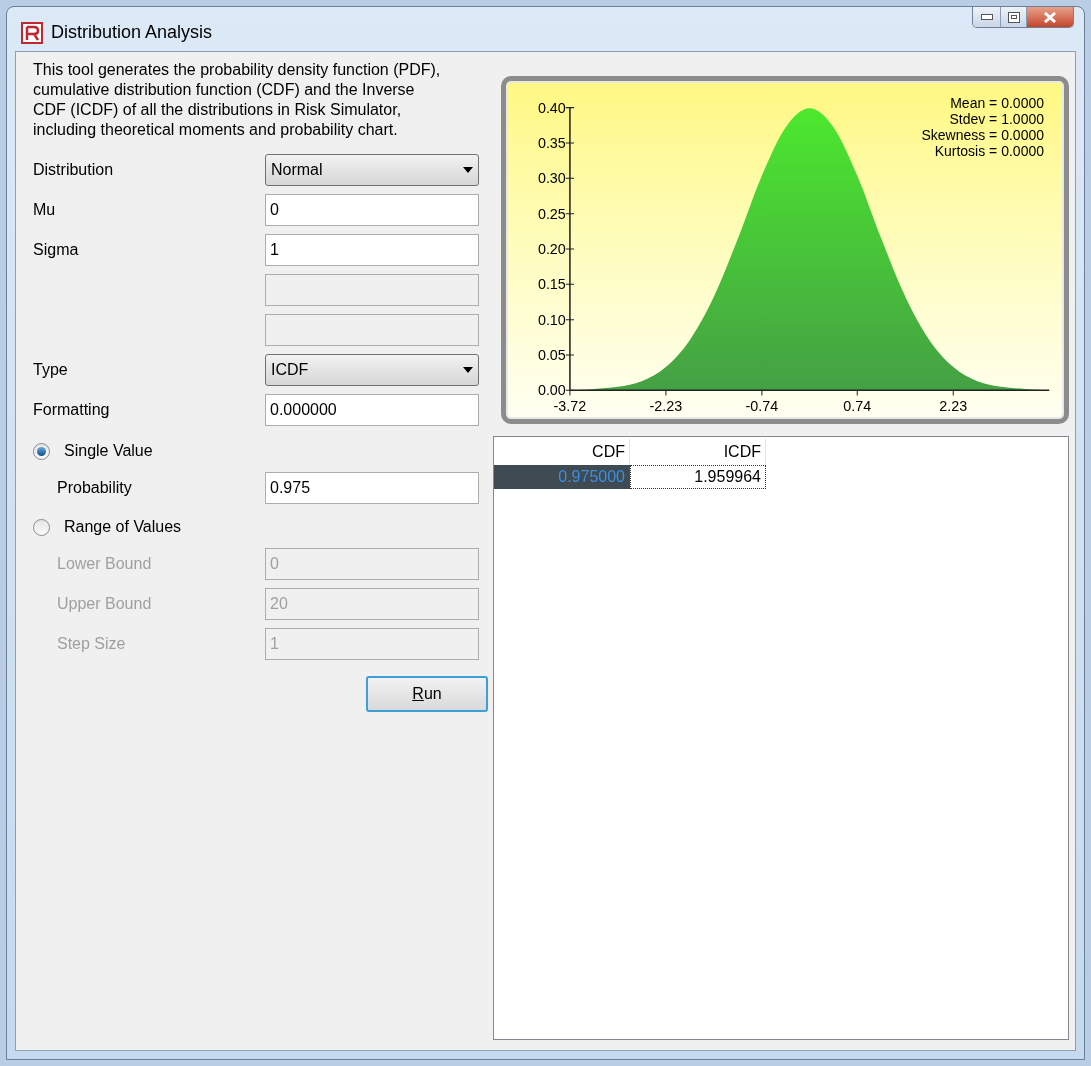 This screenshot has height=1066, width=1091. Describe the element at coordinates (551, 143) in the screenshot. I see `y-tick-label: 0.35` at that location.